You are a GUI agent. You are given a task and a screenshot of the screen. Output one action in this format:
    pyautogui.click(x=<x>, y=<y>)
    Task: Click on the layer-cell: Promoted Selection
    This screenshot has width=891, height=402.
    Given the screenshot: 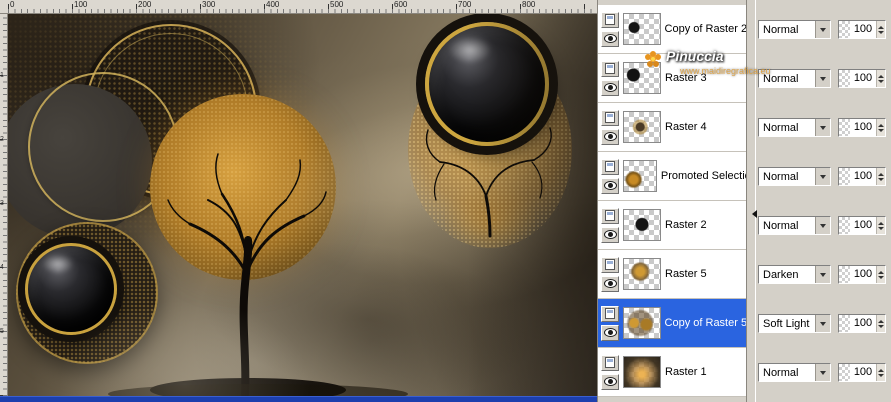 What is the action you would take?
    pyautogui.click(x=672, y=176)
    